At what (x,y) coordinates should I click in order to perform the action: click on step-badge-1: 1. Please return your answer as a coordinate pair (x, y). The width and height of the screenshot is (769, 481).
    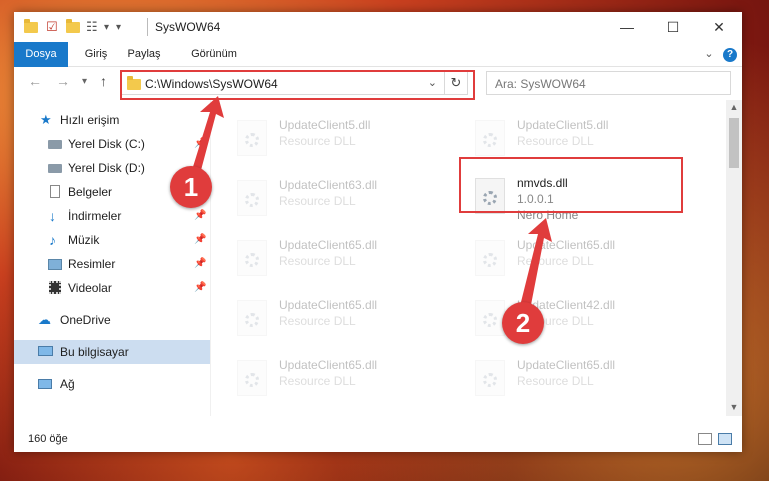
    Looking at the image, I should click on (191, 187).